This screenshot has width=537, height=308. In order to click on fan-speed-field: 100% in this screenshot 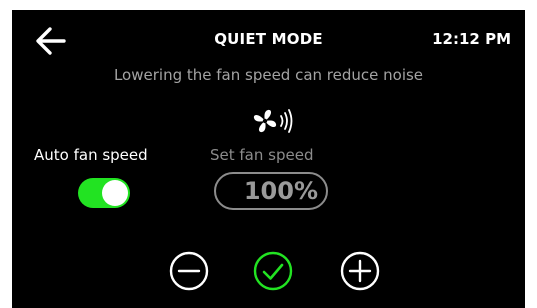, I will do `click(271, 191)`.